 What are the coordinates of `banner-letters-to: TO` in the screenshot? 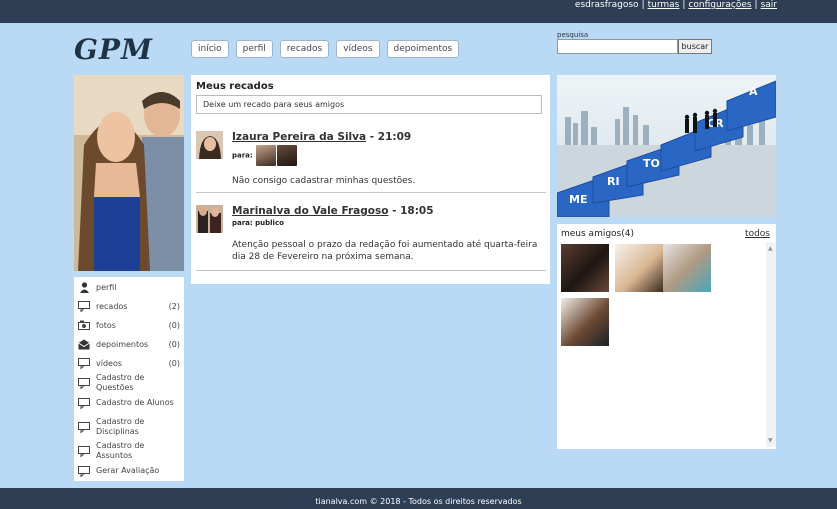 It's located at (651, 163).